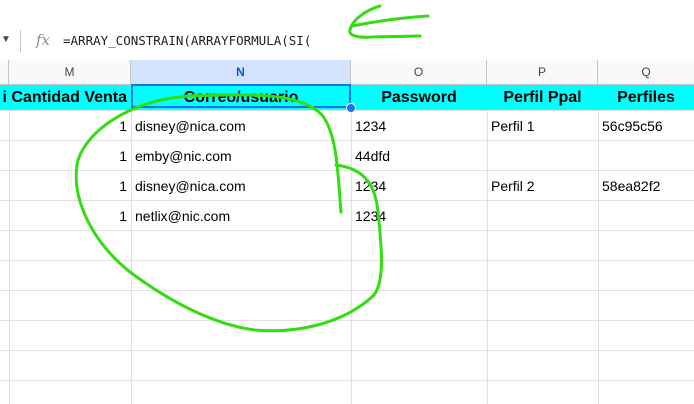 Image resolution: width=694 pixels, height=404 pixels. I want to click on selected-cell-outline, so click(241, 96).